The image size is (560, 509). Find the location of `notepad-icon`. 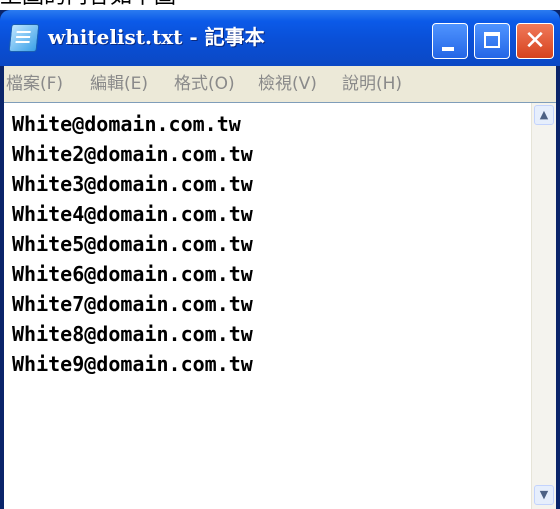

notepad-icon is located at coordinates (24, 38).